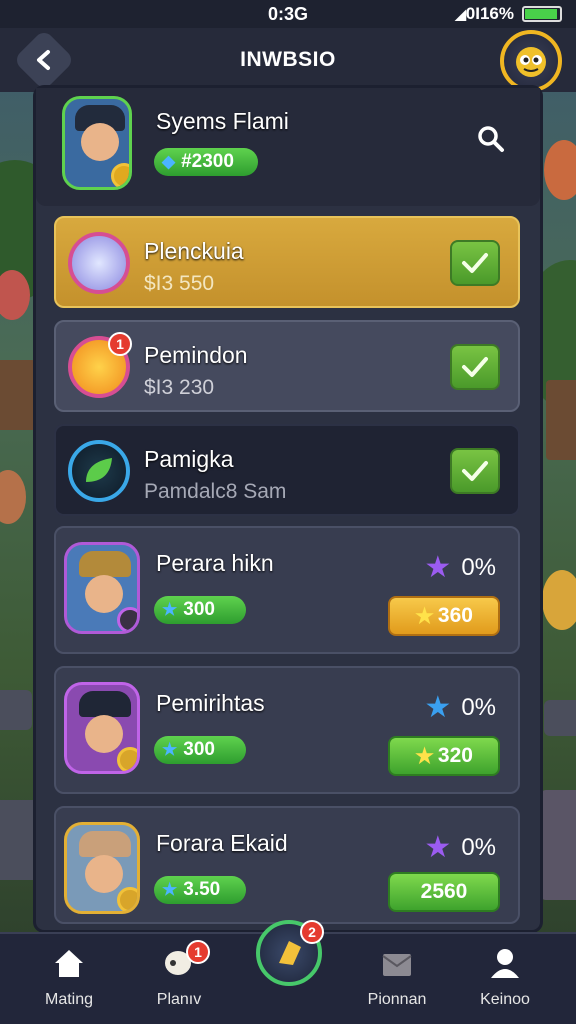 This screenshot has width=576, height=1024. Describe the element at coordinates (69, 977) in the screenshot. I see `nav-item-mating: Mating` at that location.